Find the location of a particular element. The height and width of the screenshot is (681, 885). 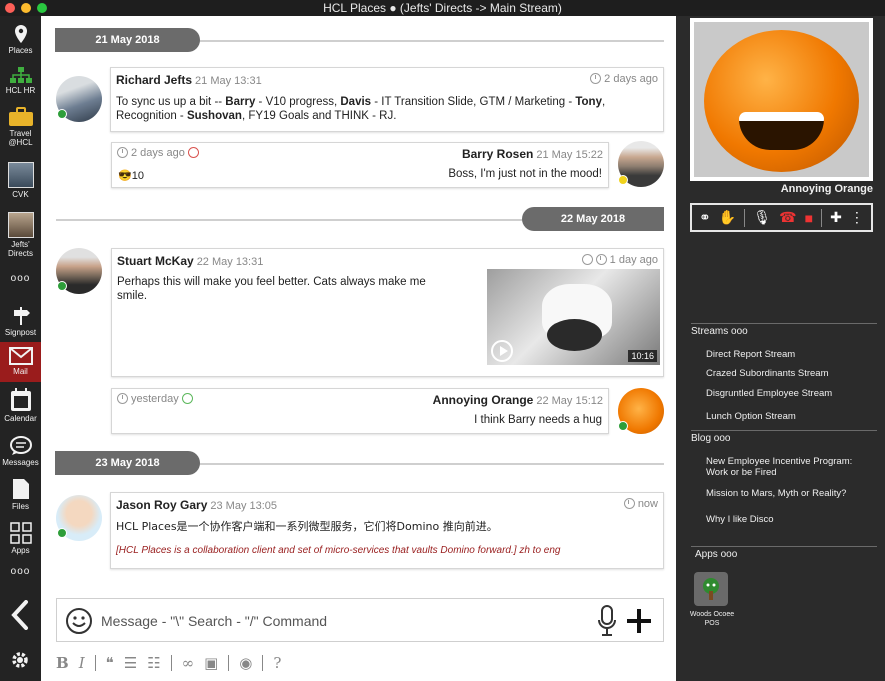

date-divider: 23 May 2018 is located at coordinates (127, 463).